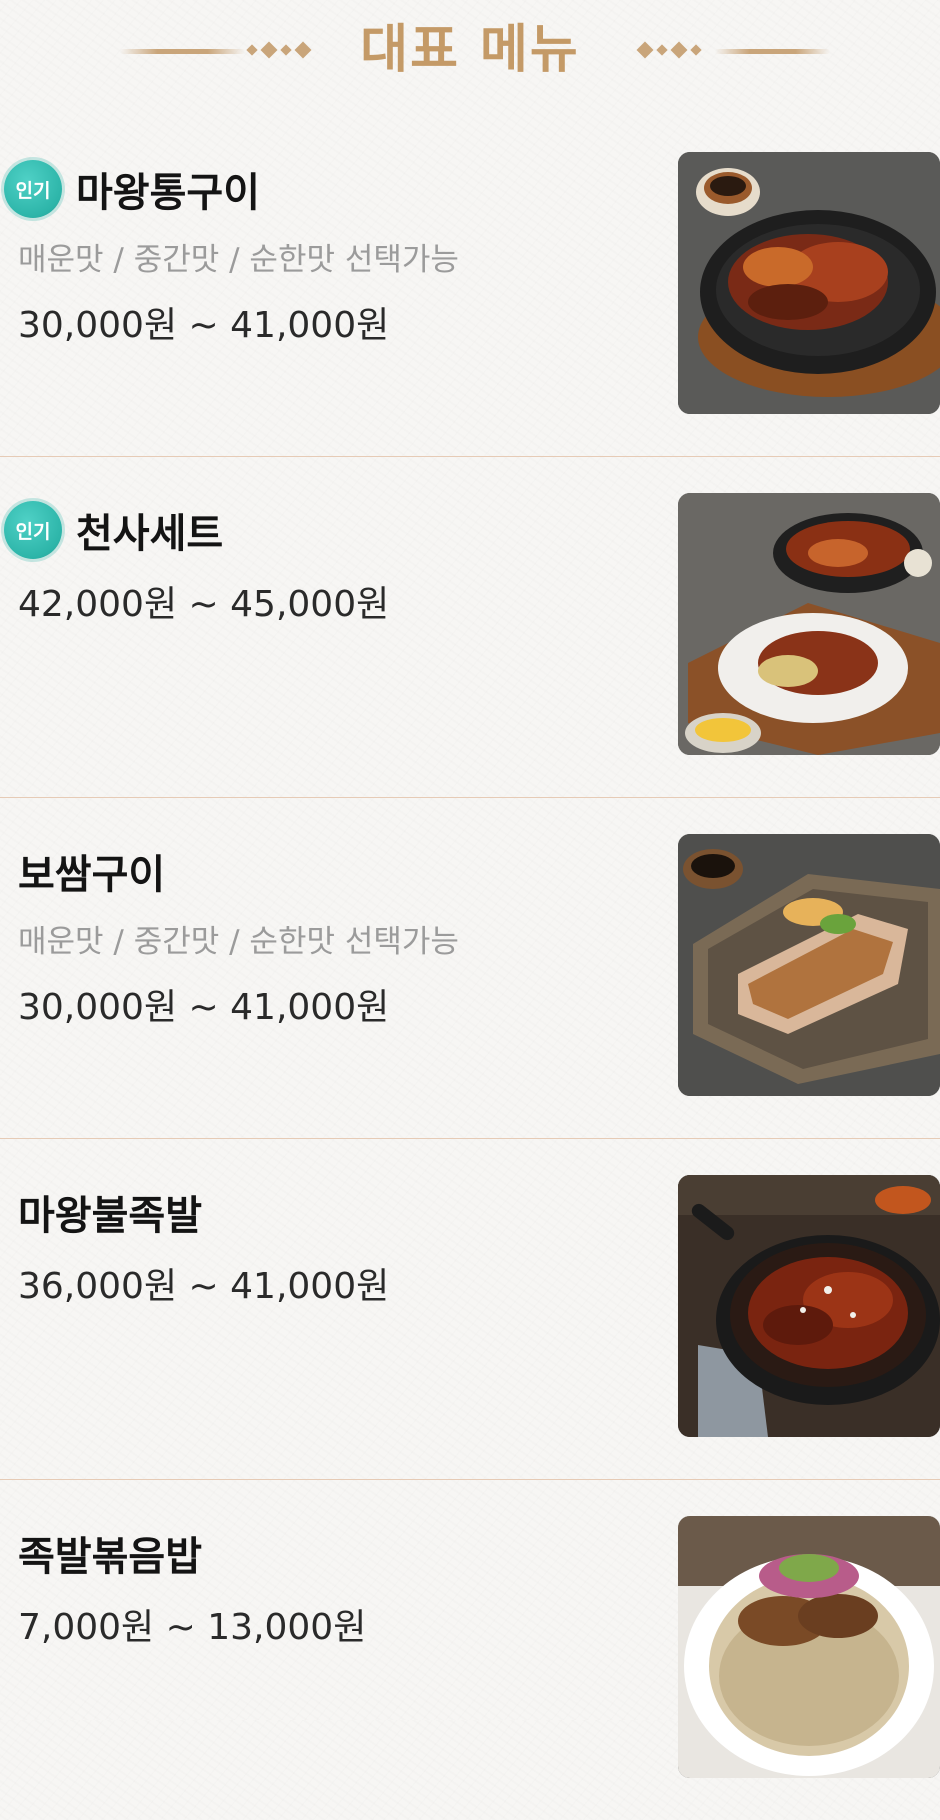 The width and height of the screenshot is (940, 1820). I want to click on menu-item-price: 42,000원 ~ 45,000원, so click(204, 604).